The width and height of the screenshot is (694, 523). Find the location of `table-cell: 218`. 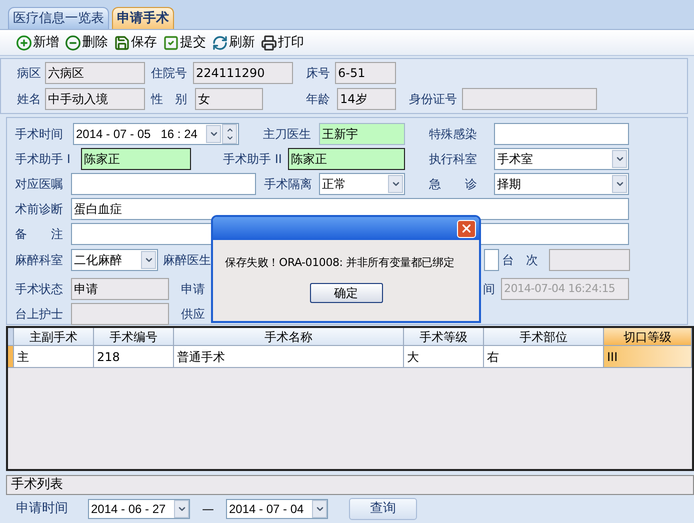

table-cell: 218 is located at coordinates (134, 356).